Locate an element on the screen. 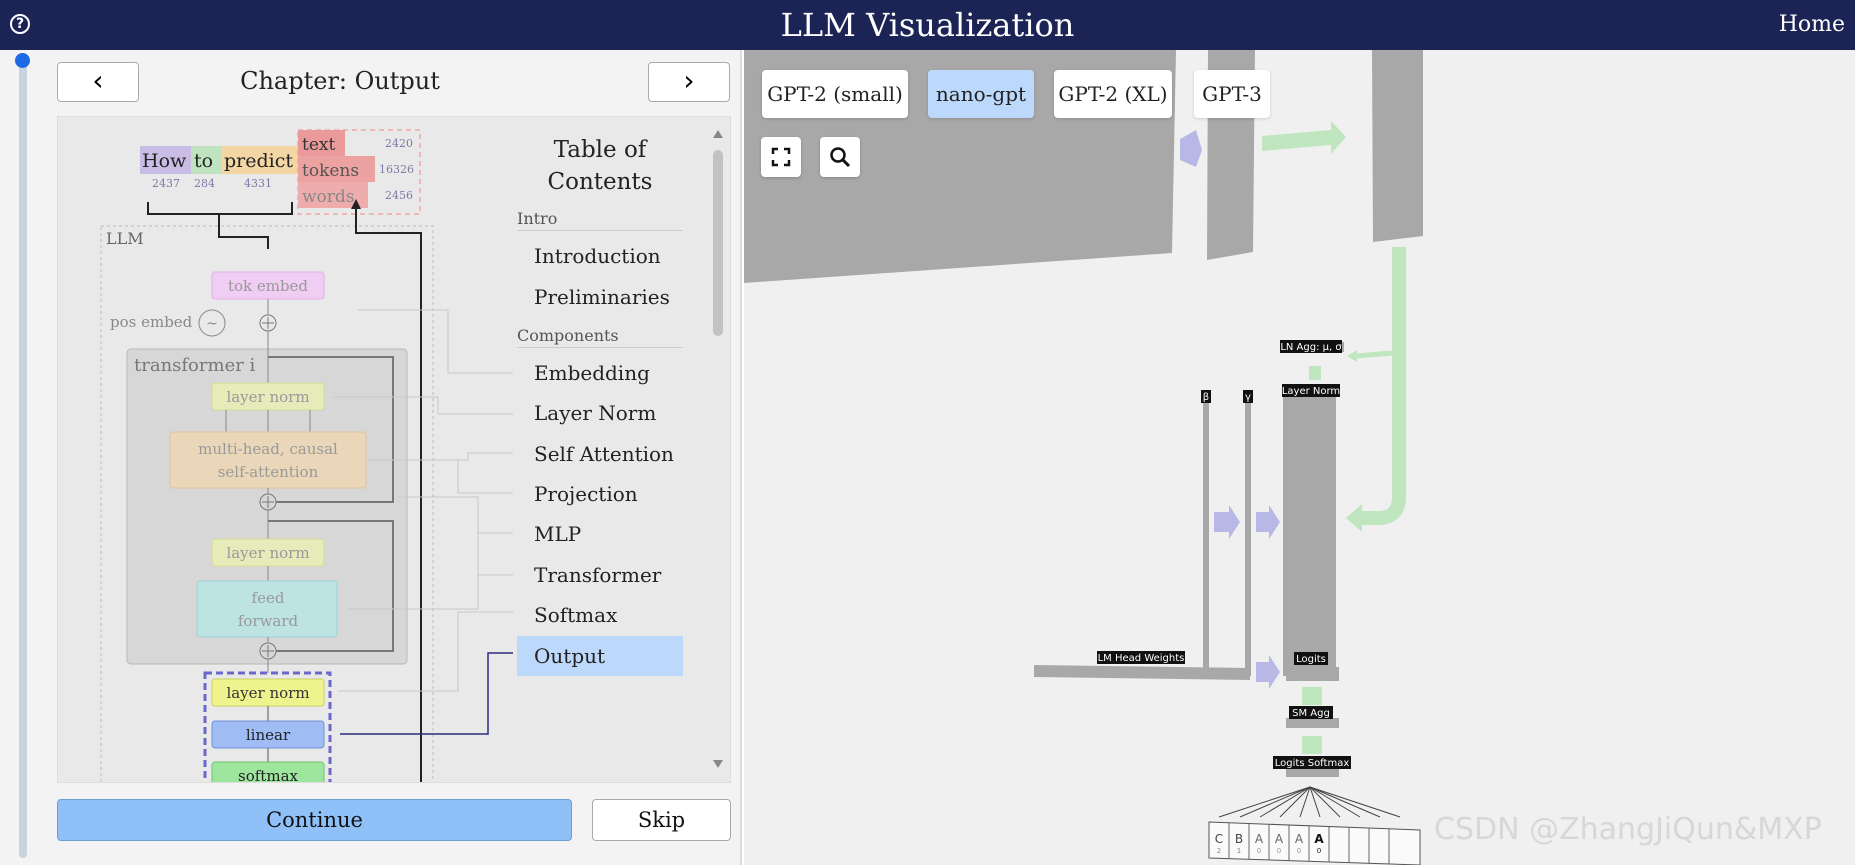 The width and height of the screenshot is (1855, 865). title-bar: ? LLM Visualization Home is located at coordinates (927, 25).